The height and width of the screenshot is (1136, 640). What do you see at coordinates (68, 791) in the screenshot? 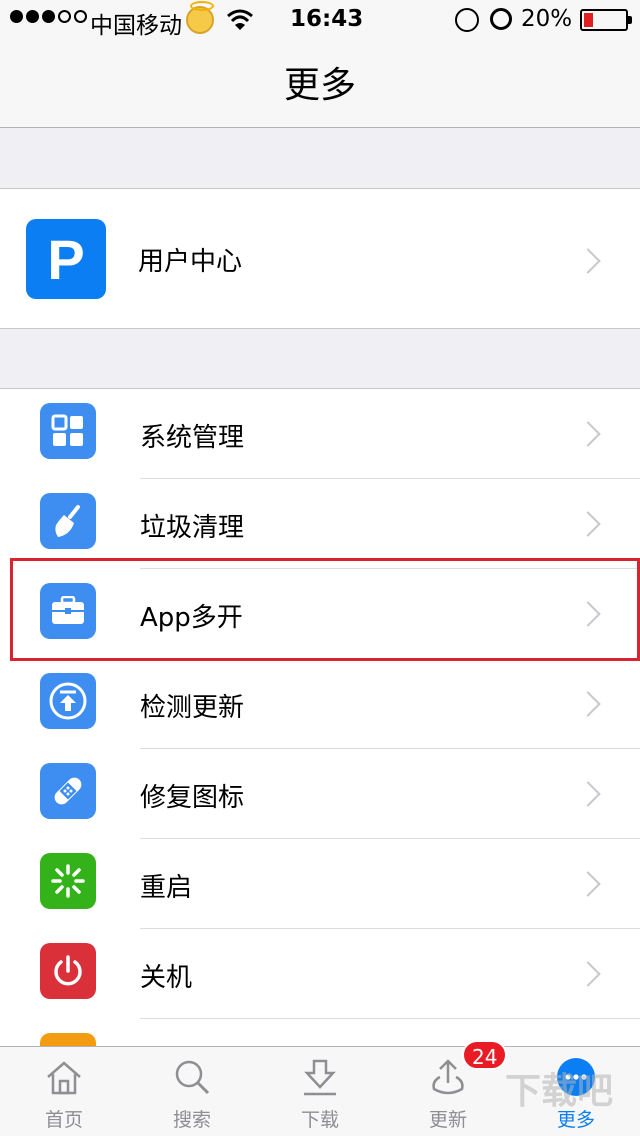
I see `bandage-icon` at bounding box center [68, 791].